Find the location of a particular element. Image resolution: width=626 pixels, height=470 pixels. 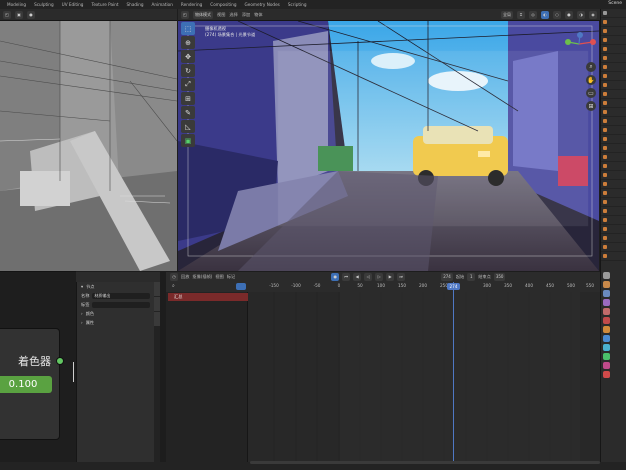

pan-icon: ✋ is located at coordinates (591, 80).